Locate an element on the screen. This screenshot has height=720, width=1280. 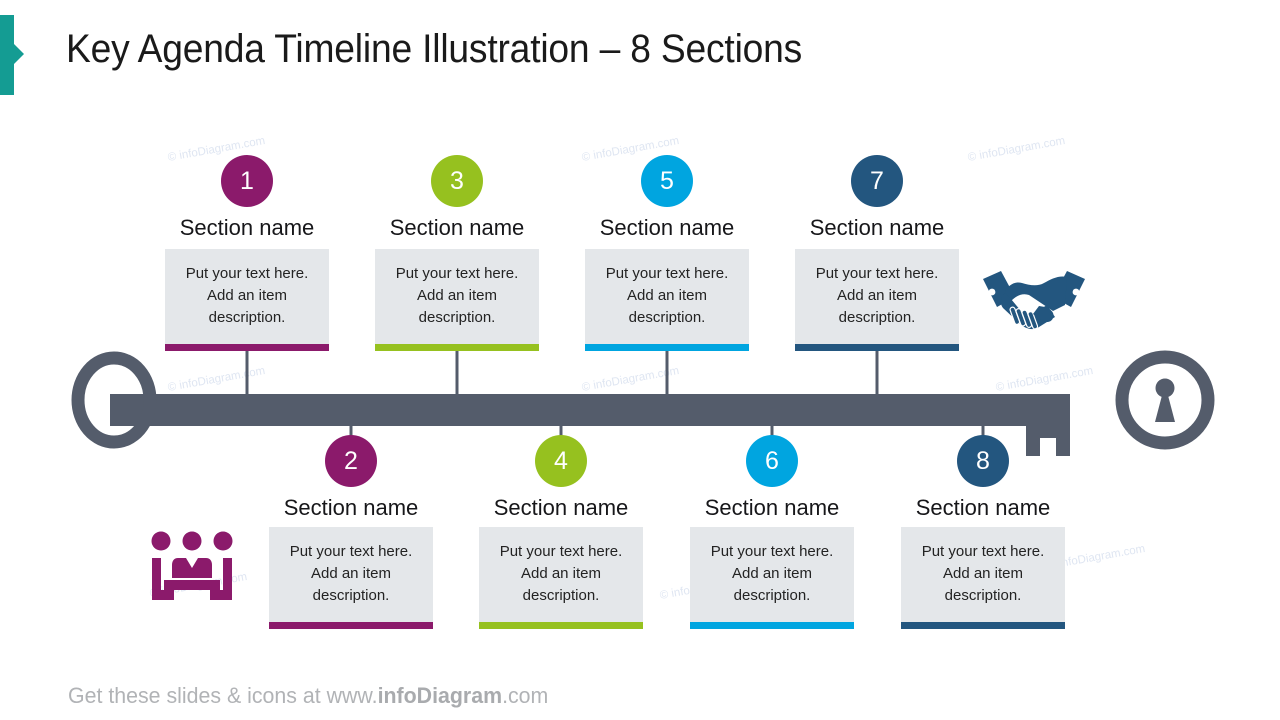
step-number-badge: 2 is located at coordinates (351, 461).